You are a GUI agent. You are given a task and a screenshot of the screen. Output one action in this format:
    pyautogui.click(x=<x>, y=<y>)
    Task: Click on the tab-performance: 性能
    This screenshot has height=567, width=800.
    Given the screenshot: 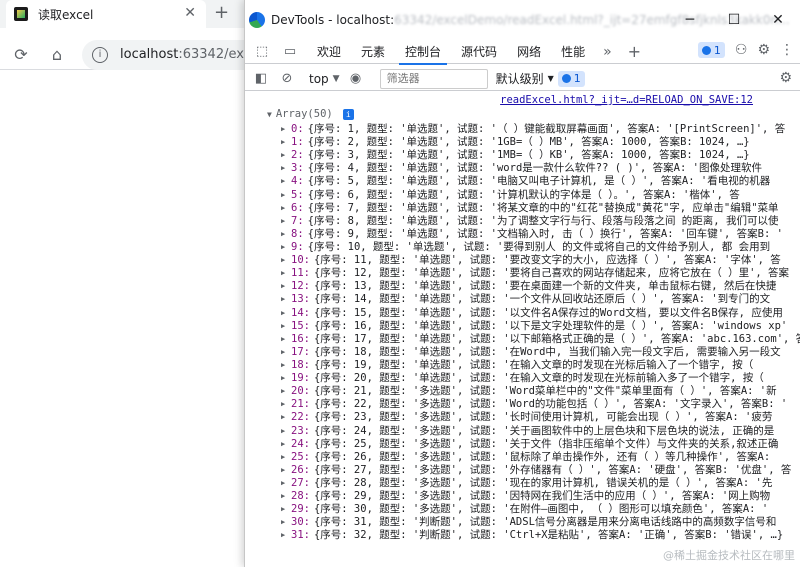 What is the action you would take?
    pyautogui.click(x=573, y=52)
    